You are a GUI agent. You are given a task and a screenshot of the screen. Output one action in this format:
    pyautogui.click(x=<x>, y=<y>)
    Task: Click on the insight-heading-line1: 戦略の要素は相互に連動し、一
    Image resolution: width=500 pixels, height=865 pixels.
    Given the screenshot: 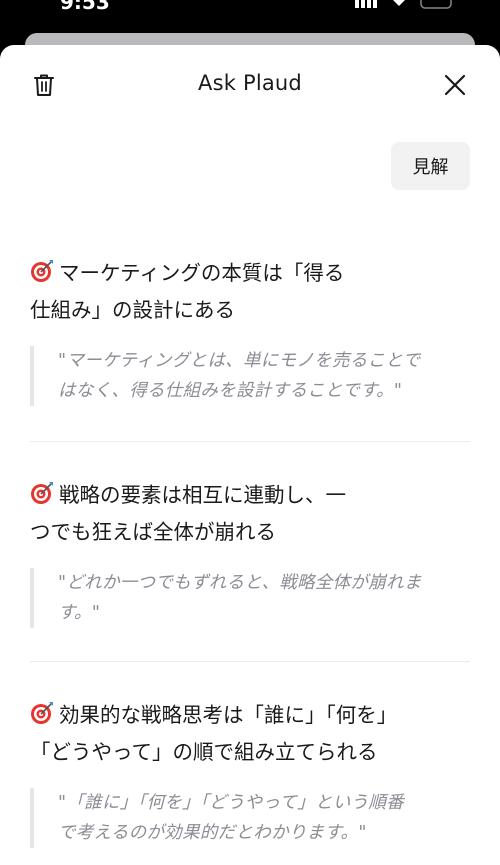 What is the action you would take?
    pyautogui.click(x=202, y=495)
    